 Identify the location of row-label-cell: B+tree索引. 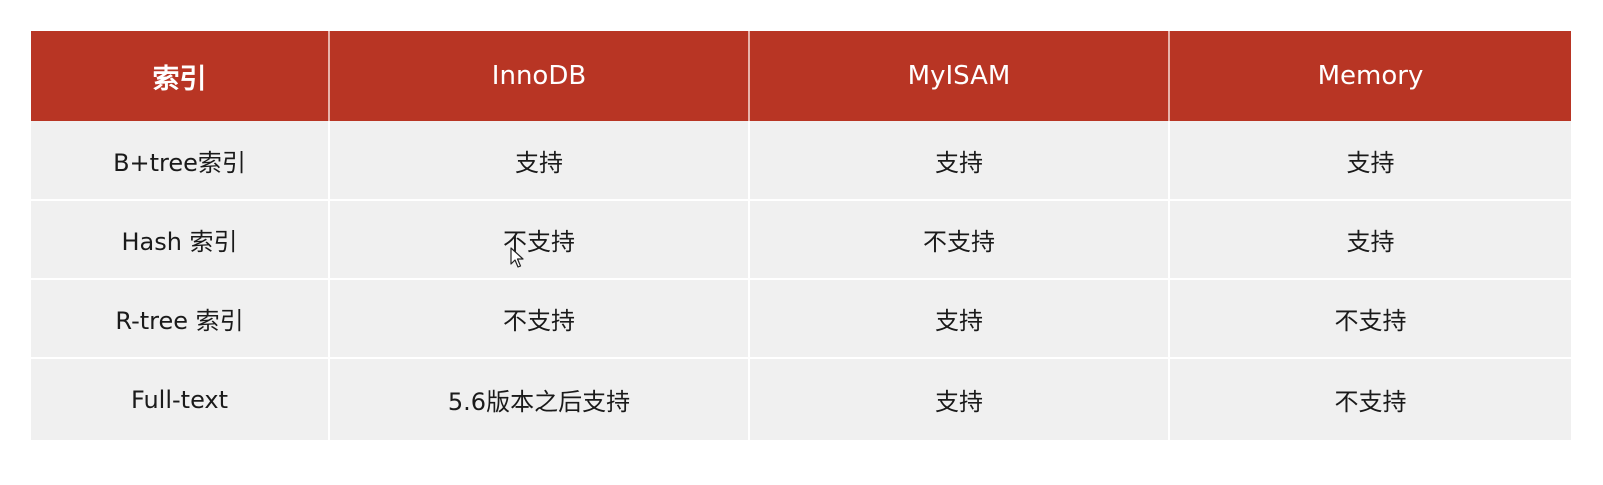
(180, 160).